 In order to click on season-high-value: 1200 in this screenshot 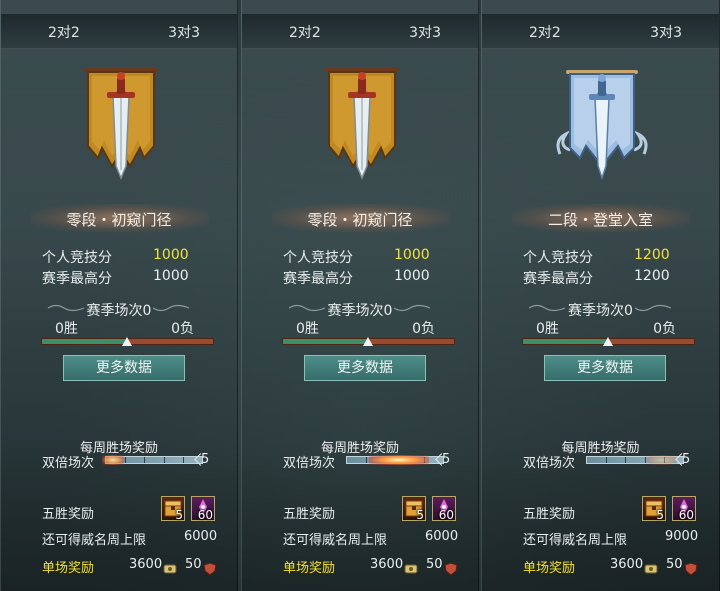, I will do `click(652, 276)`.